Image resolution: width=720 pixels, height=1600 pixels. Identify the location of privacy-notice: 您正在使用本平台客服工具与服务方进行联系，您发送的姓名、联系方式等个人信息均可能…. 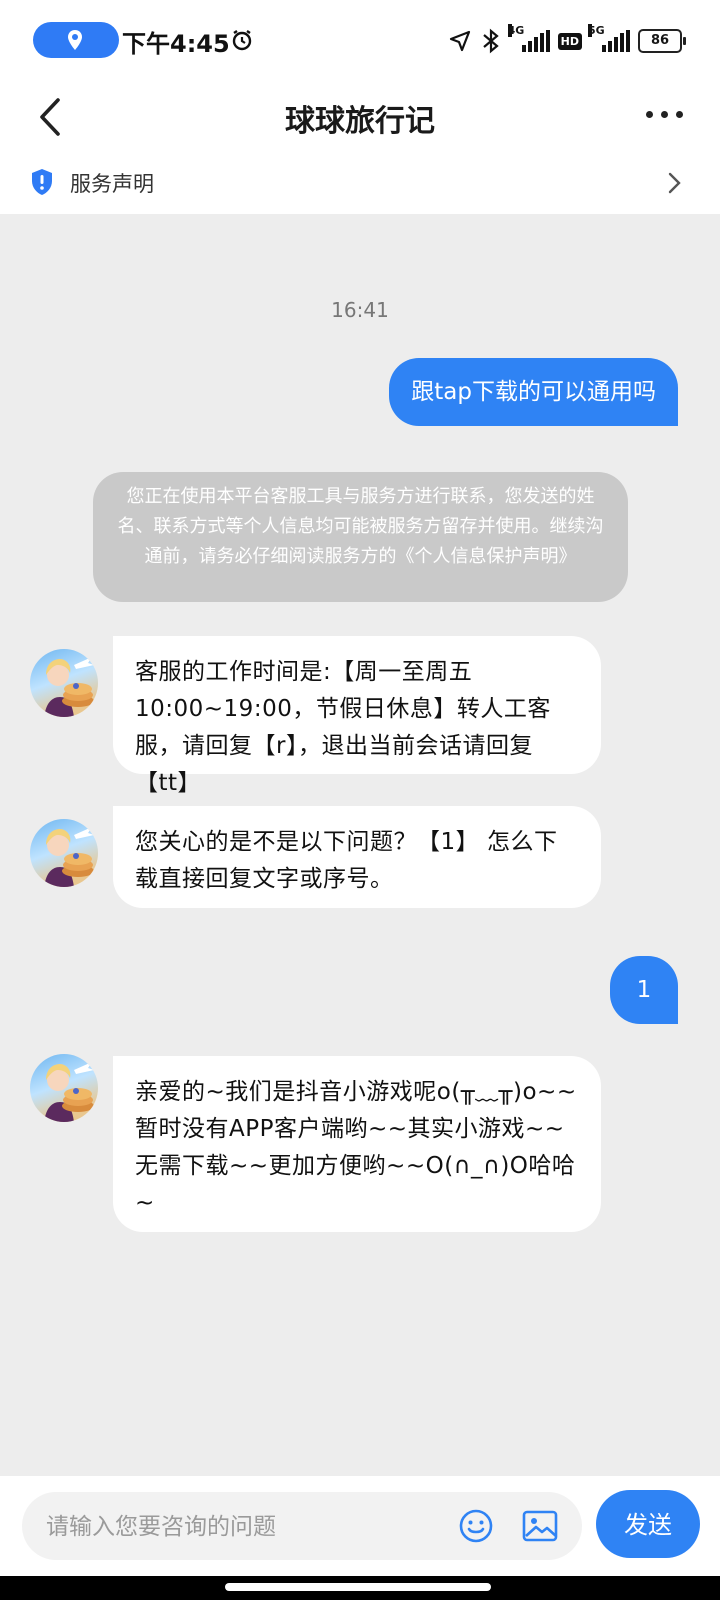
(360, 537).